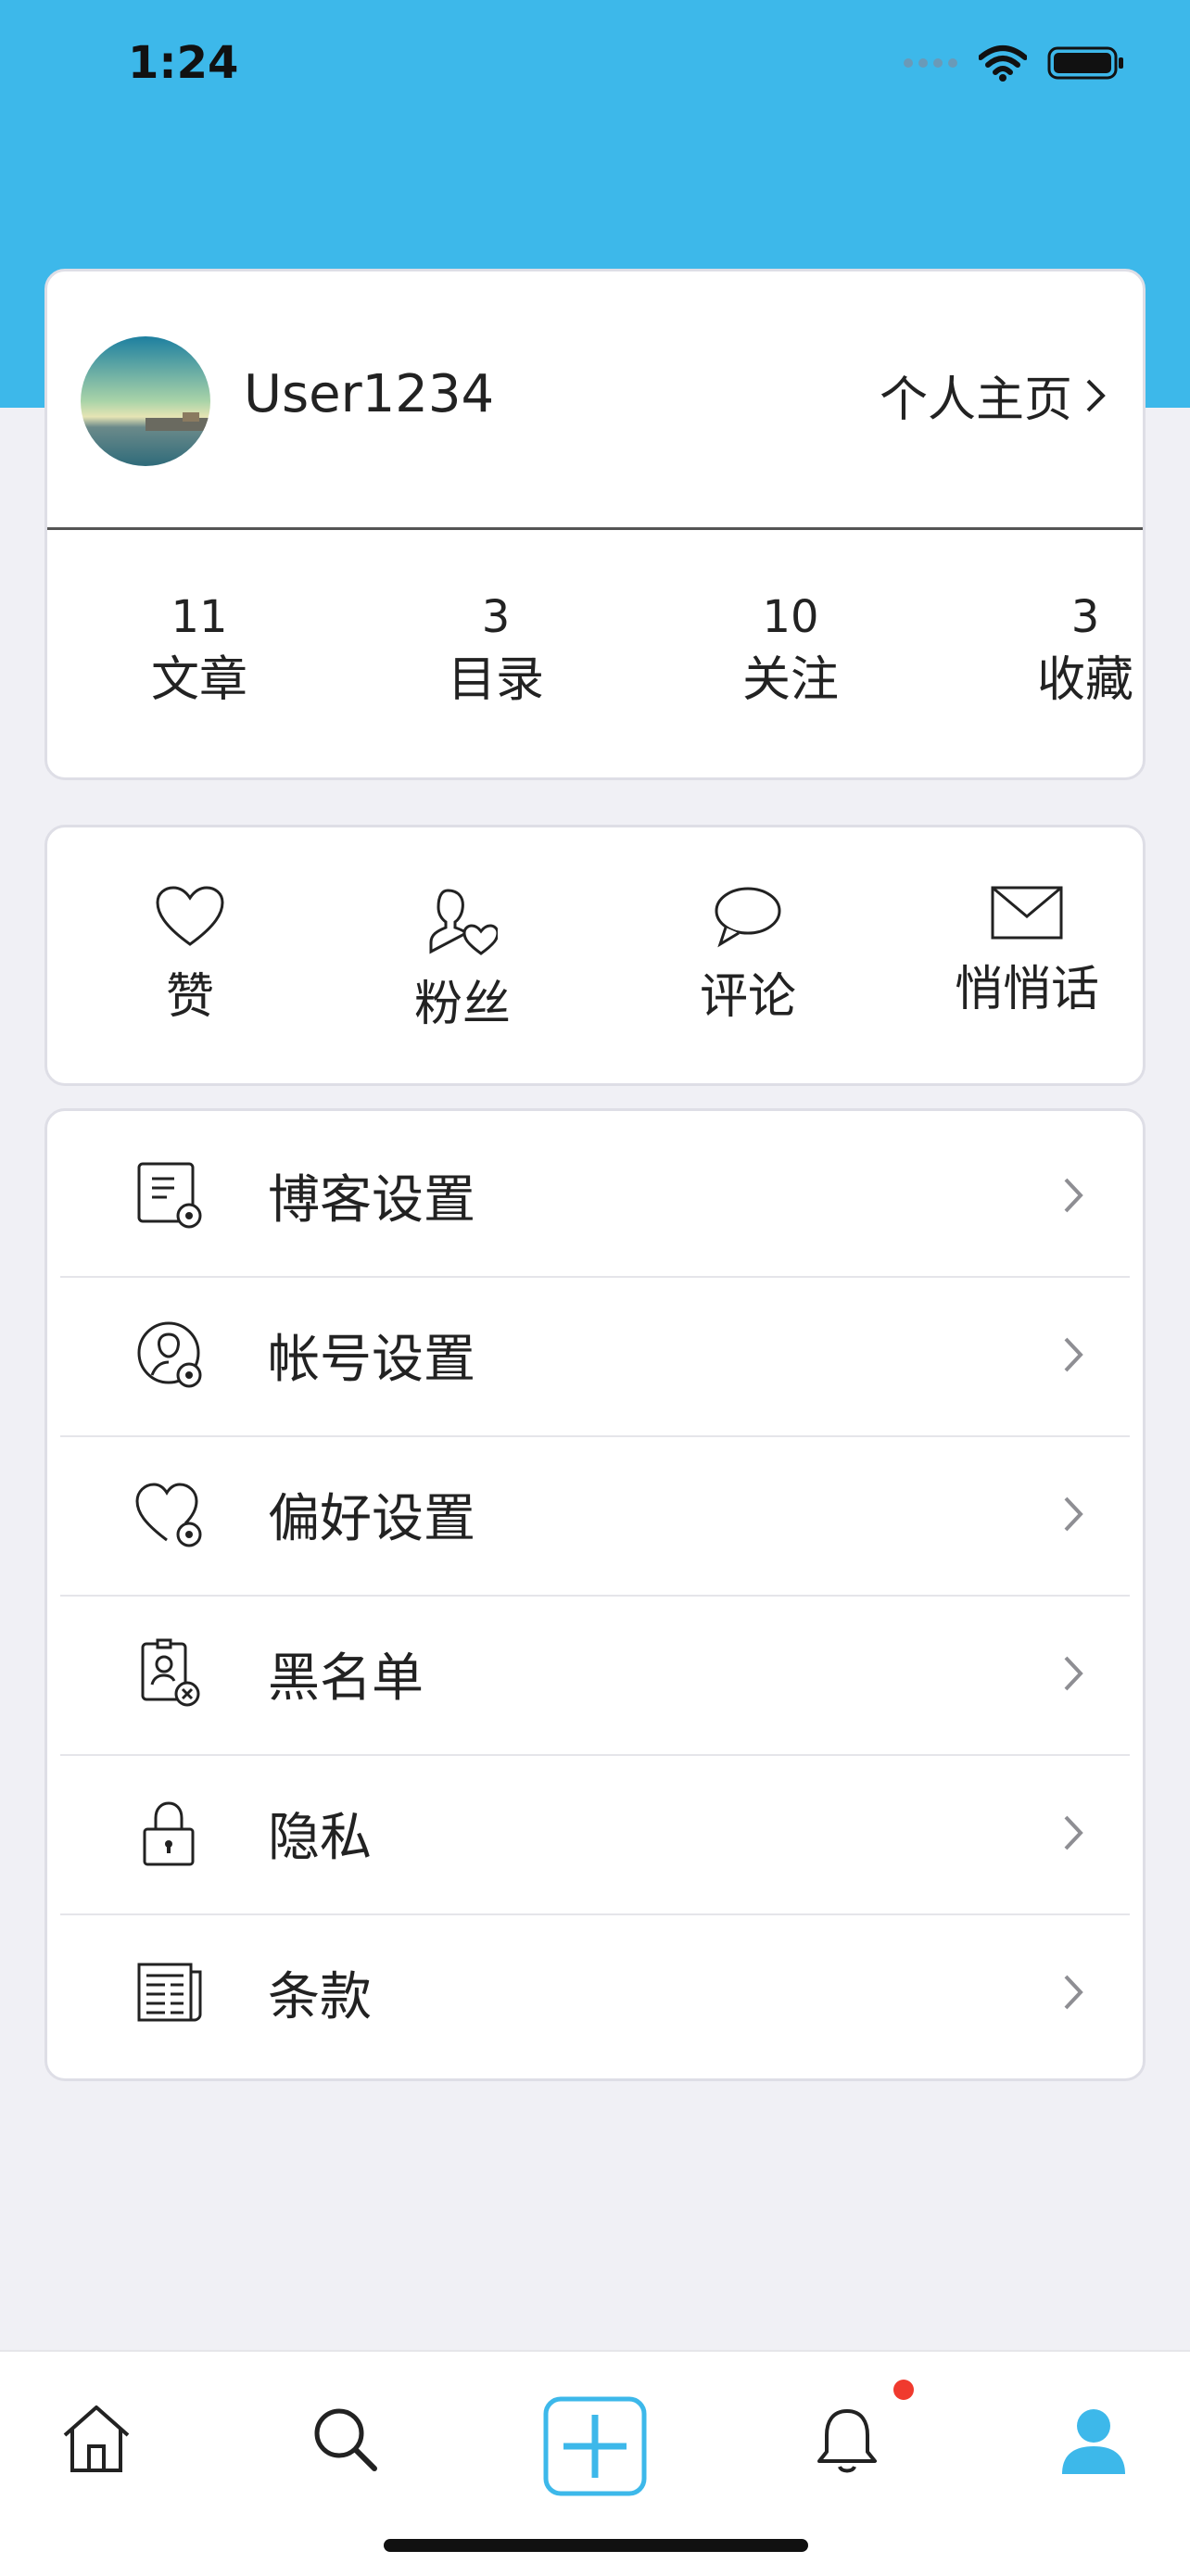 Image resolution: width=1190 pixels, height=2576 pixels. I want to click on tab-profile, so click(1094, 2442).